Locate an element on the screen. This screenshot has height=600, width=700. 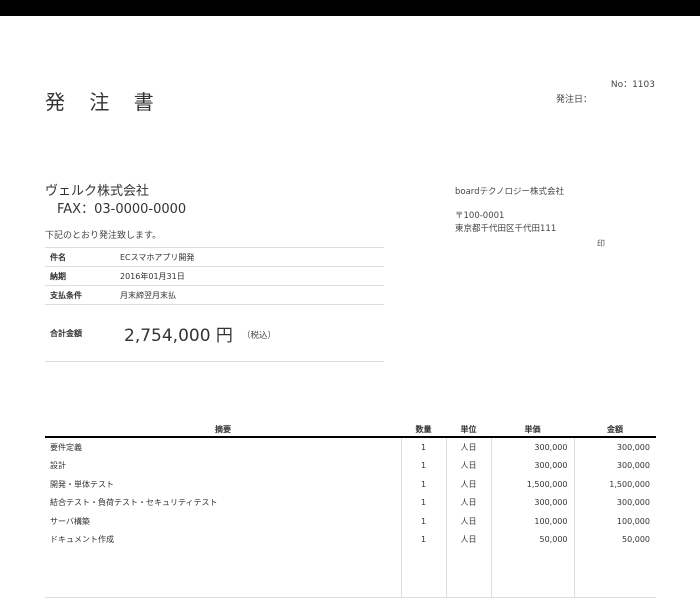
item-unit-price: 100,000 is located at coordinates (532, 521).